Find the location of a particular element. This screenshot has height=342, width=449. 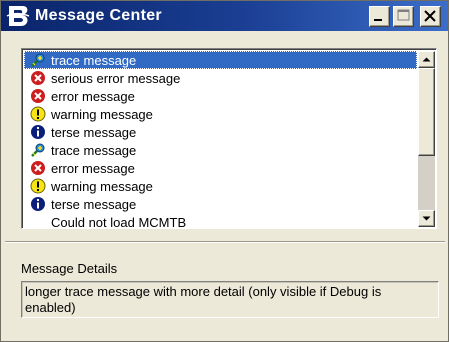

maximize-button is located at coordinates (403, 16).